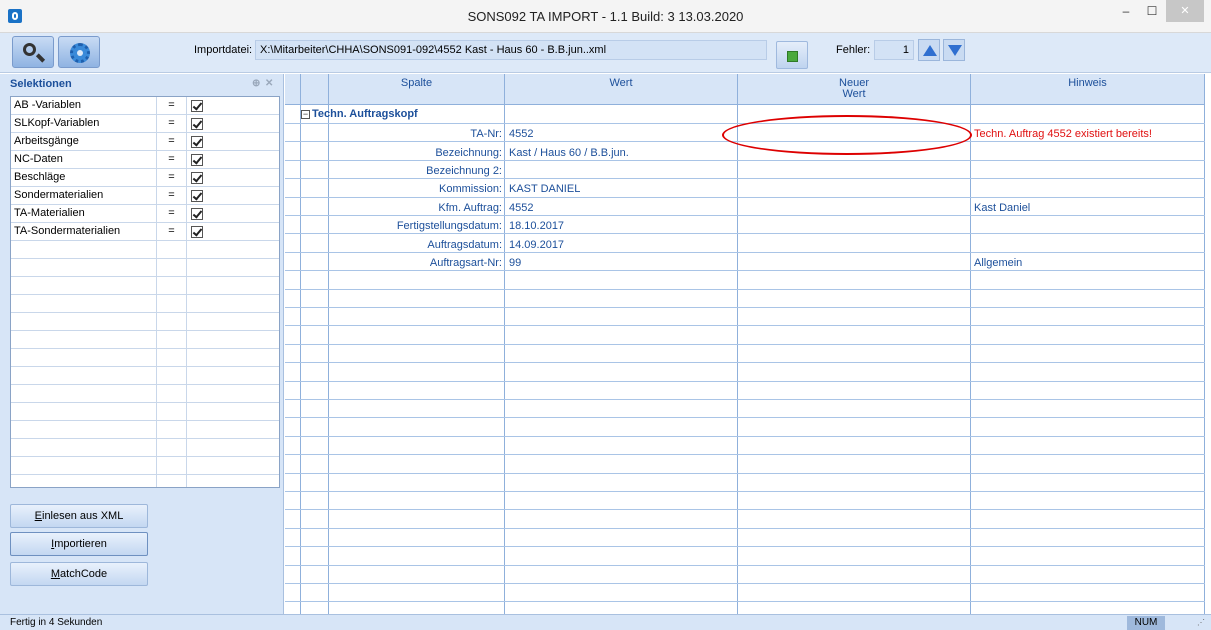 The height and width of the screenshot is (630, 1211). What do you see at coordinates (359, 114) in the screenshot?
I see `group-row: − Techn. Auftragskopf` at bounding box center [359, 114].